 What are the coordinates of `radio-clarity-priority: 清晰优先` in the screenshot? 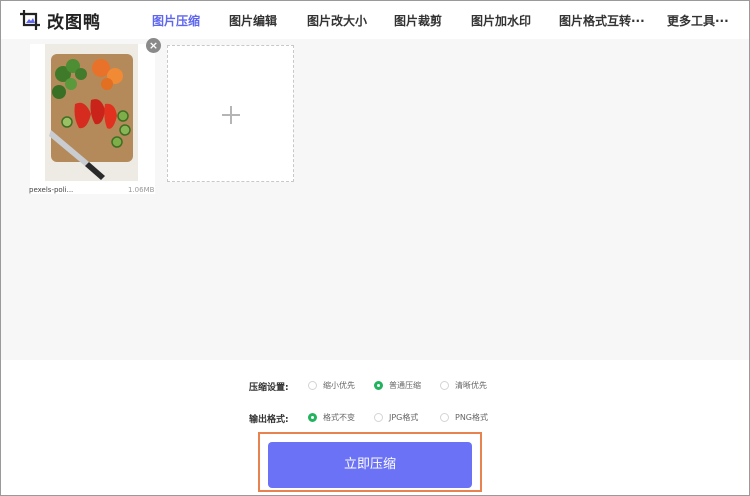 It's located at (463, 385).